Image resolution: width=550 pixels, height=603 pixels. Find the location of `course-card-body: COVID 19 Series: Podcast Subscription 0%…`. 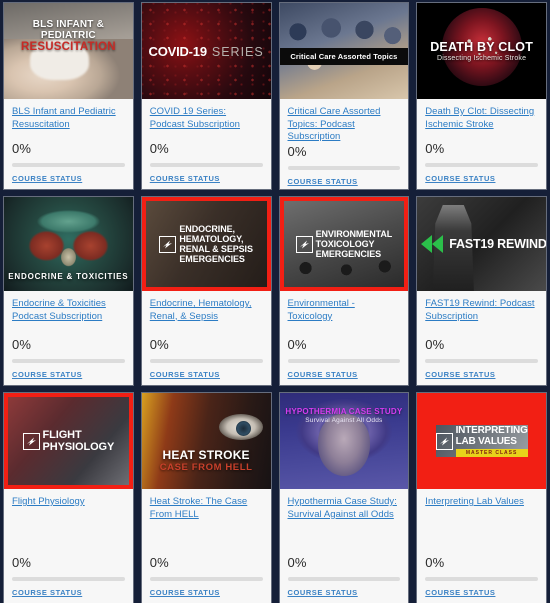

course-card-body: COVID 19 Series: Podcast Subscription 0%… is located at coordinates (206, 144).